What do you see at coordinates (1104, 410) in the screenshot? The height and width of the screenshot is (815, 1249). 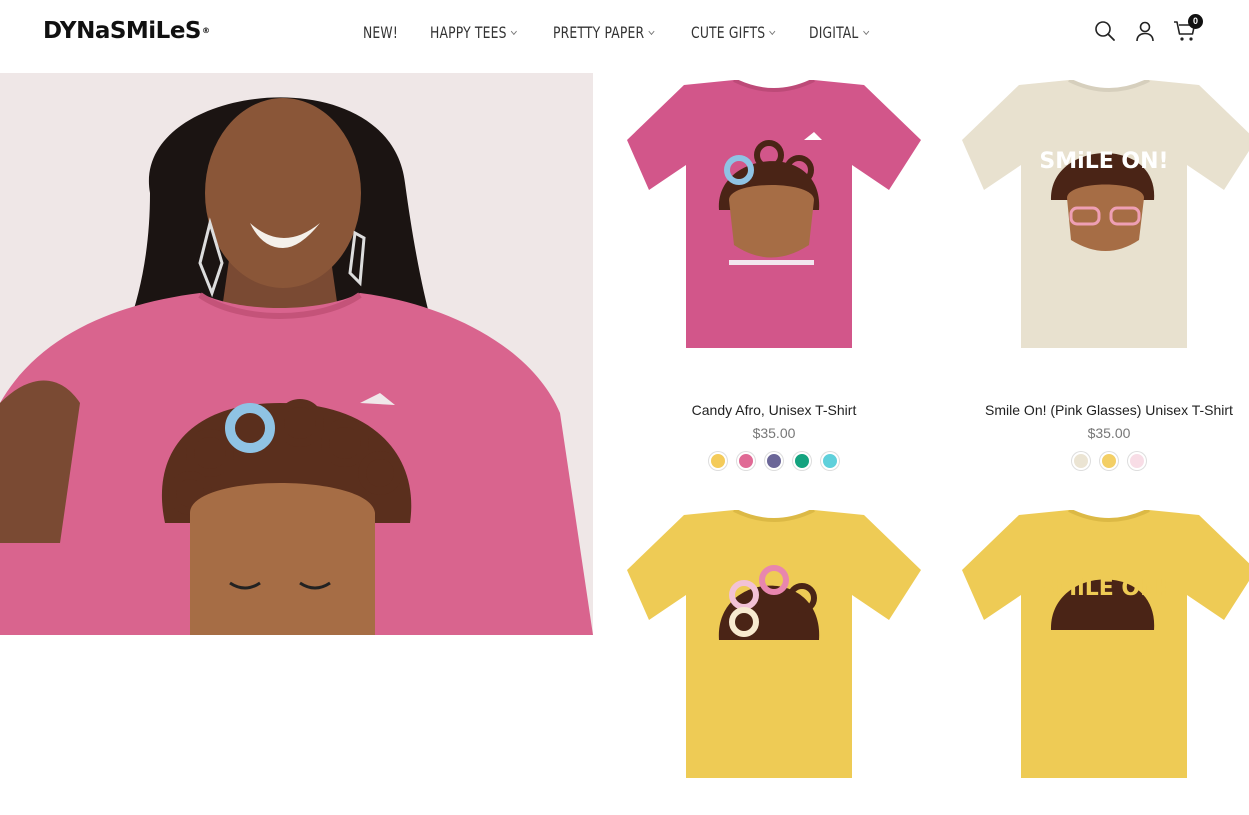 I see `product-title: Smile On! (Pink Glasses) Unisex T-Shirt` at bounding box center [1104, 410].